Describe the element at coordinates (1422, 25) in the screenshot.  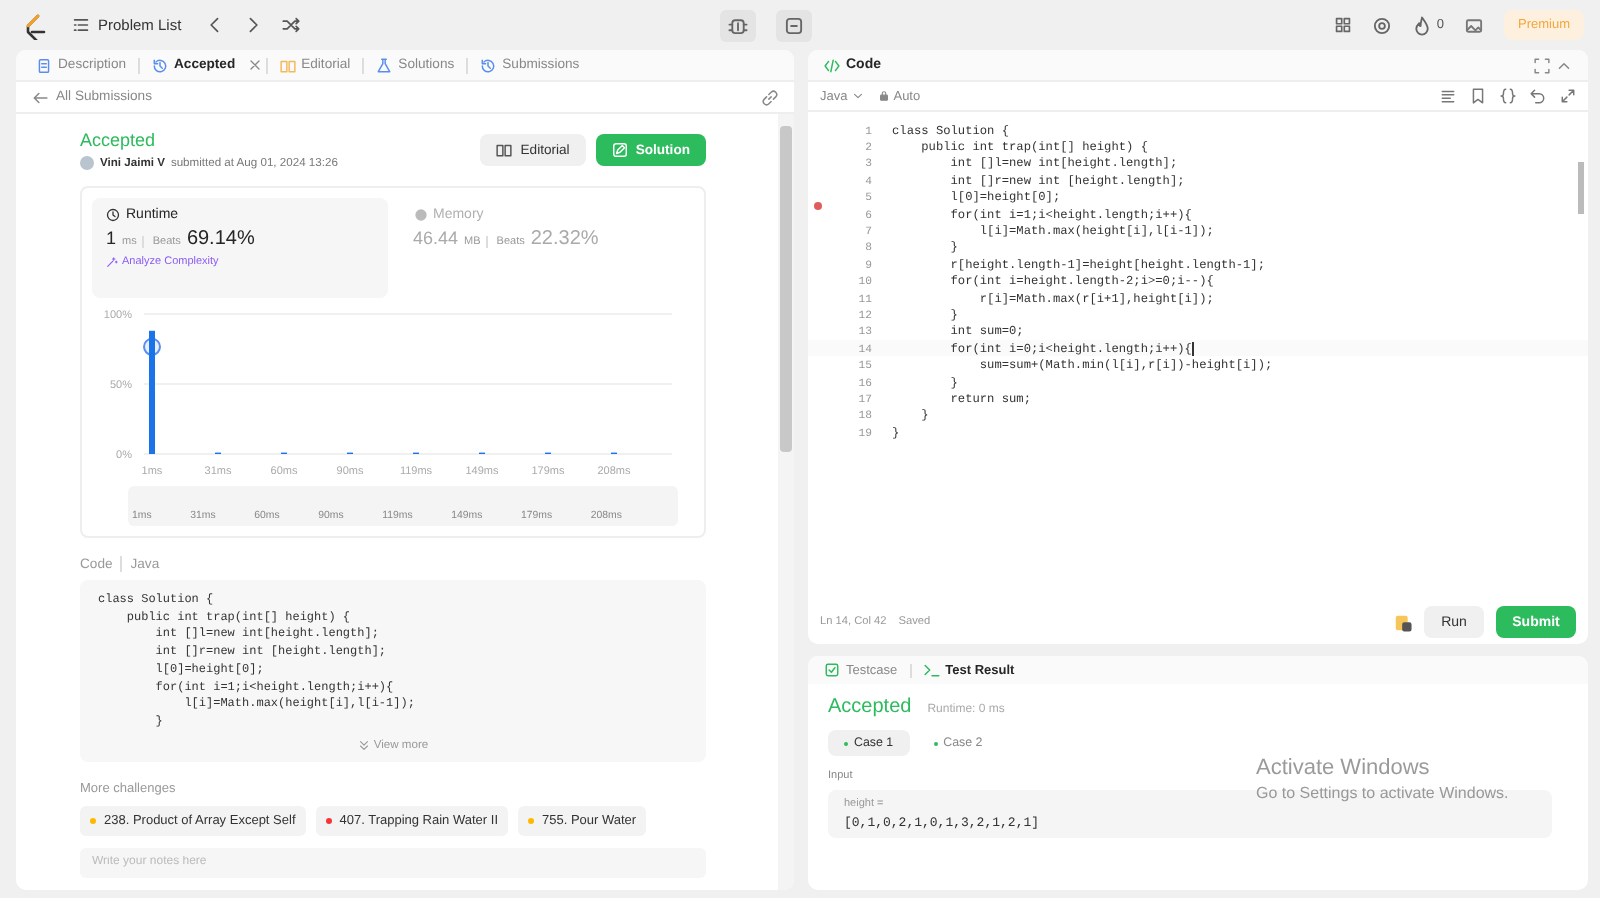
I see `flame-icon` at that location.